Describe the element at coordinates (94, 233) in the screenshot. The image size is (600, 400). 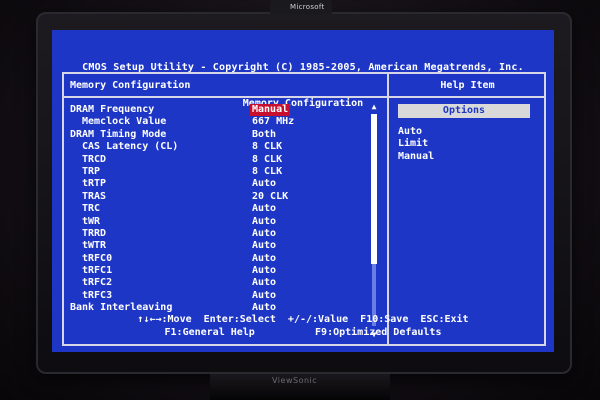
I see `setting-label: TRRD` at that location.